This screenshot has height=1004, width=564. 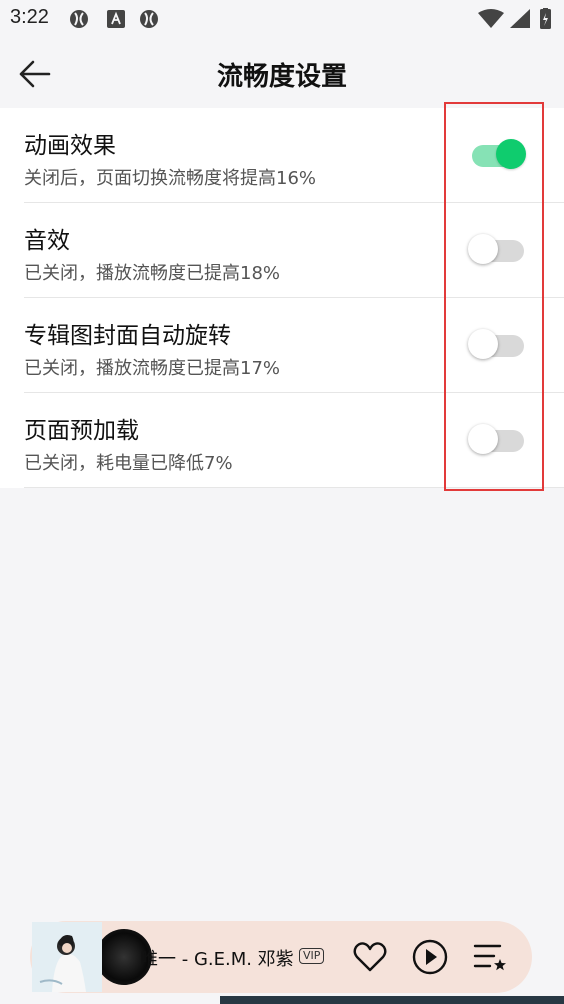 What do you see at coordinates (170, 178) in the screenshot?
I see `setting-description: 关闭后，页面切换流畅度将提高16%` at bounding box center [170, 178].